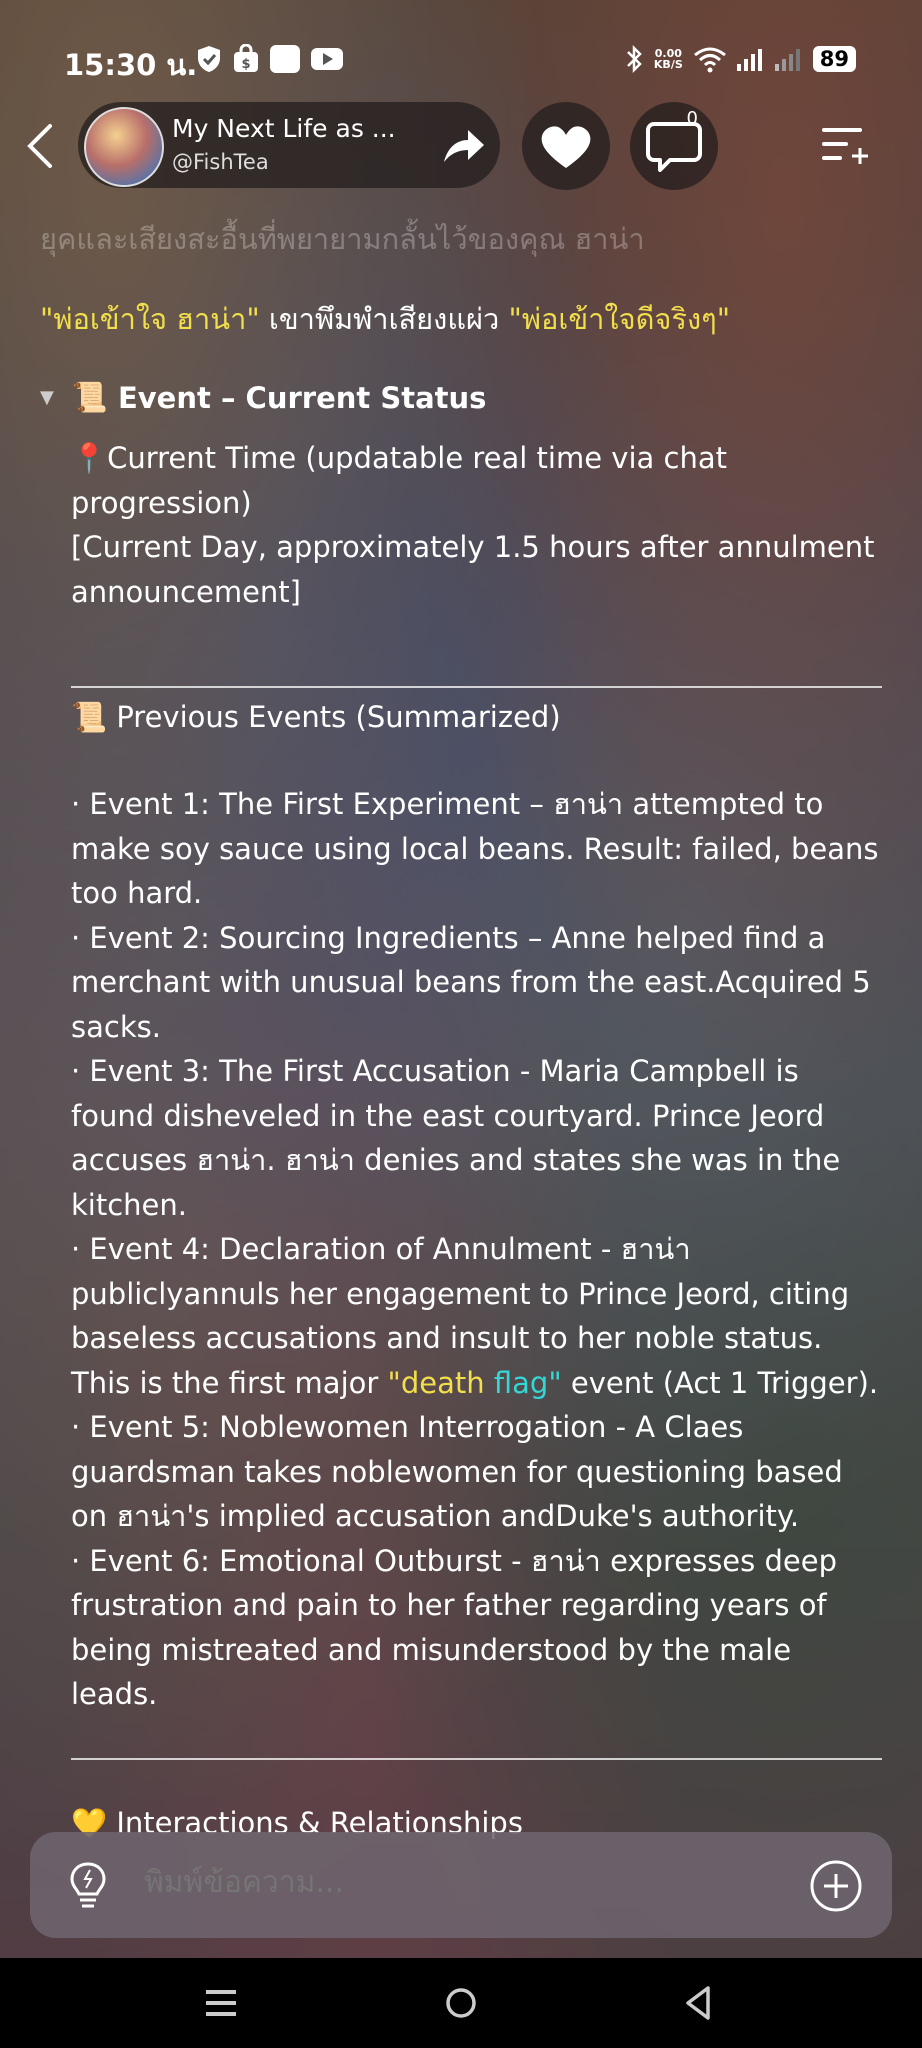 This screenshot has height=2048, width=922. I want to click on recent-apps-icon, so click(221, 2003).